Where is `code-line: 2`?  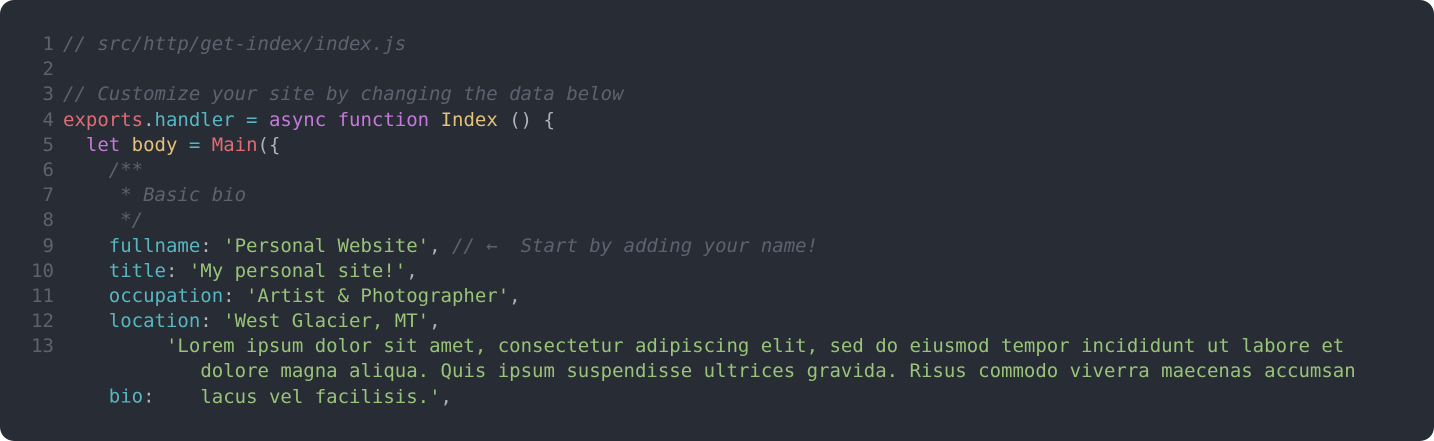
code-line: 2 is located at coordinates (717, 69).